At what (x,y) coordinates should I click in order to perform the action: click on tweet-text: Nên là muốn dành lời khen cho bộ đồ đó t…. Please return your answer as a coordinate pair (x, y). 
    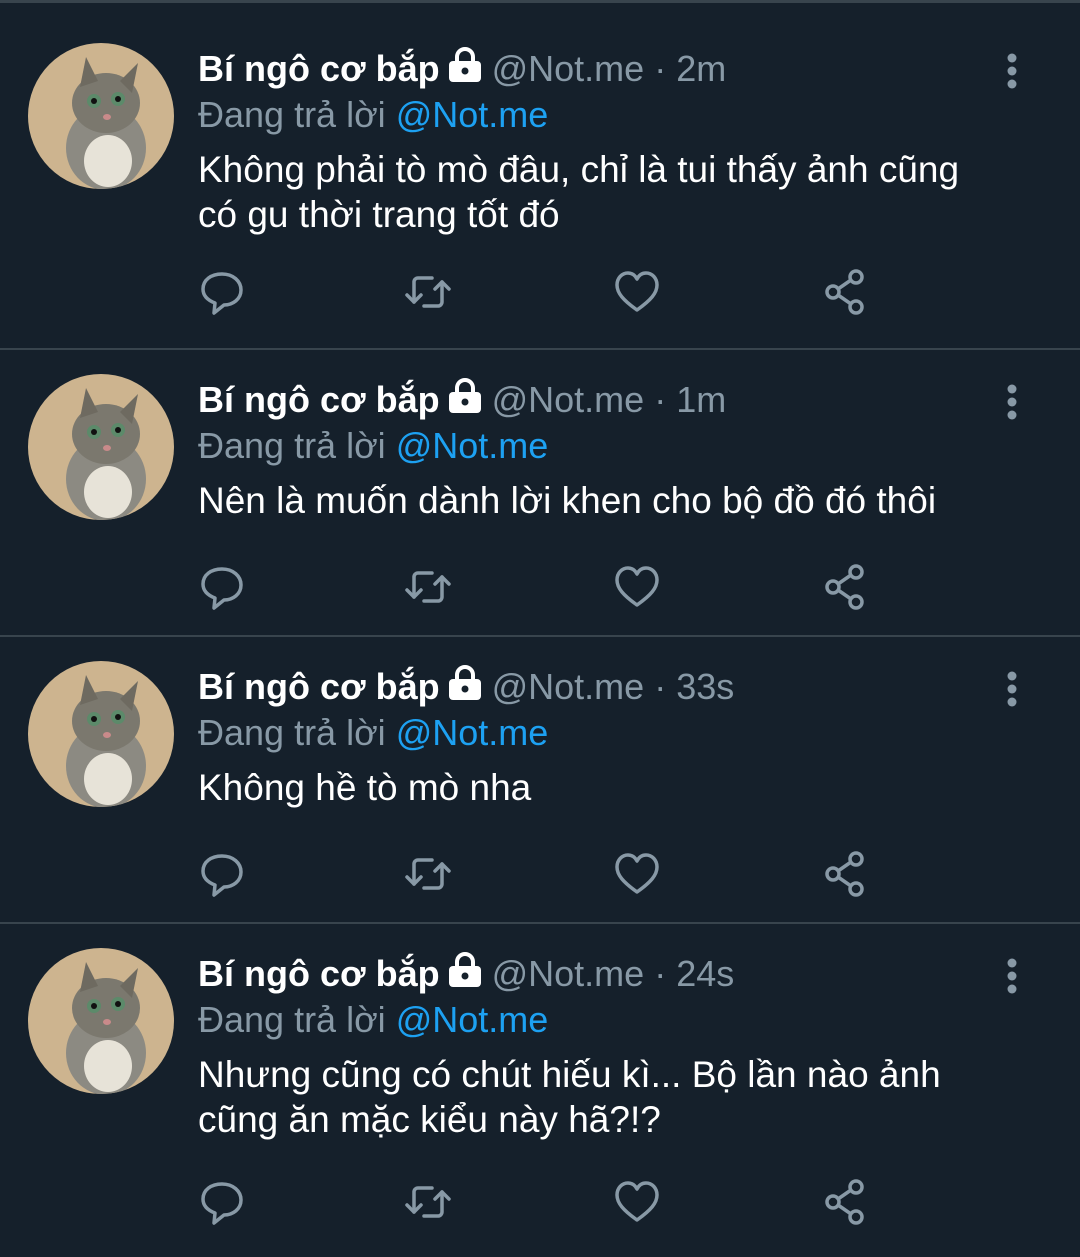
    Looking at the image, I should click on (609, 500).